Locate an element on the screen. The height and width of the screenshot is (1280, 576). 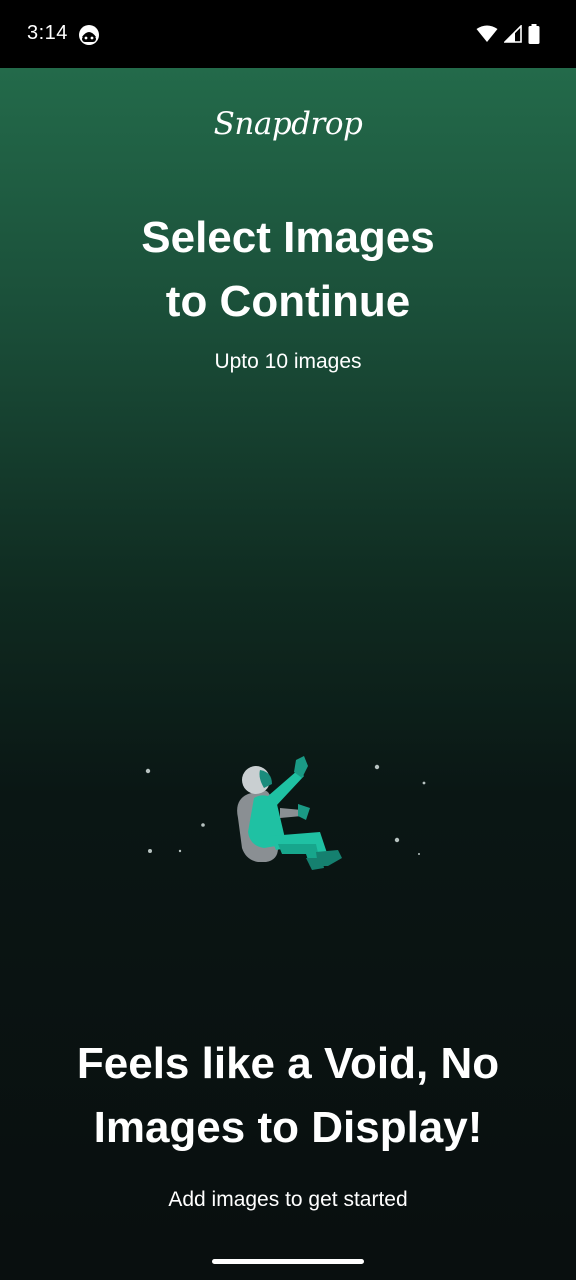
empty-state-title: Feels like a Void, No Images to Display! is located at coordinates (288, 1096).